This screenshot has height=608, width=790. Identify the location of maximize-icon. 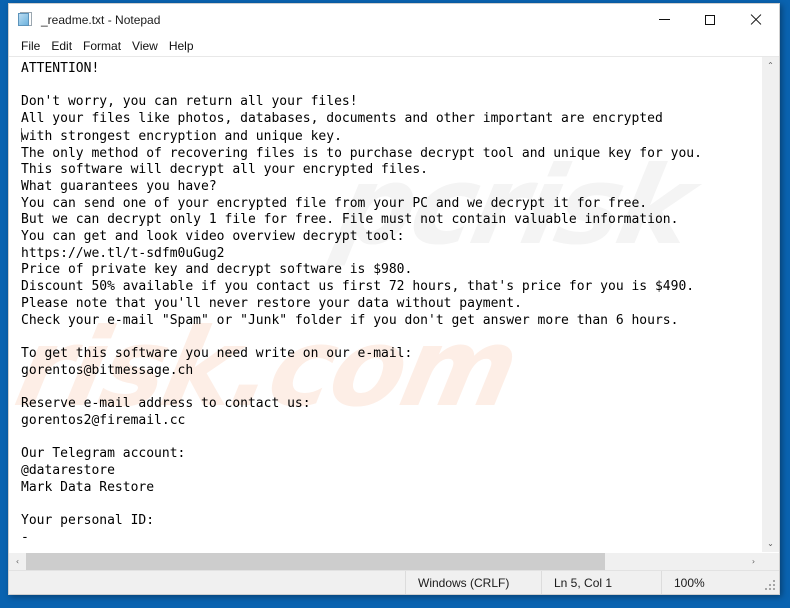
(710, 19).